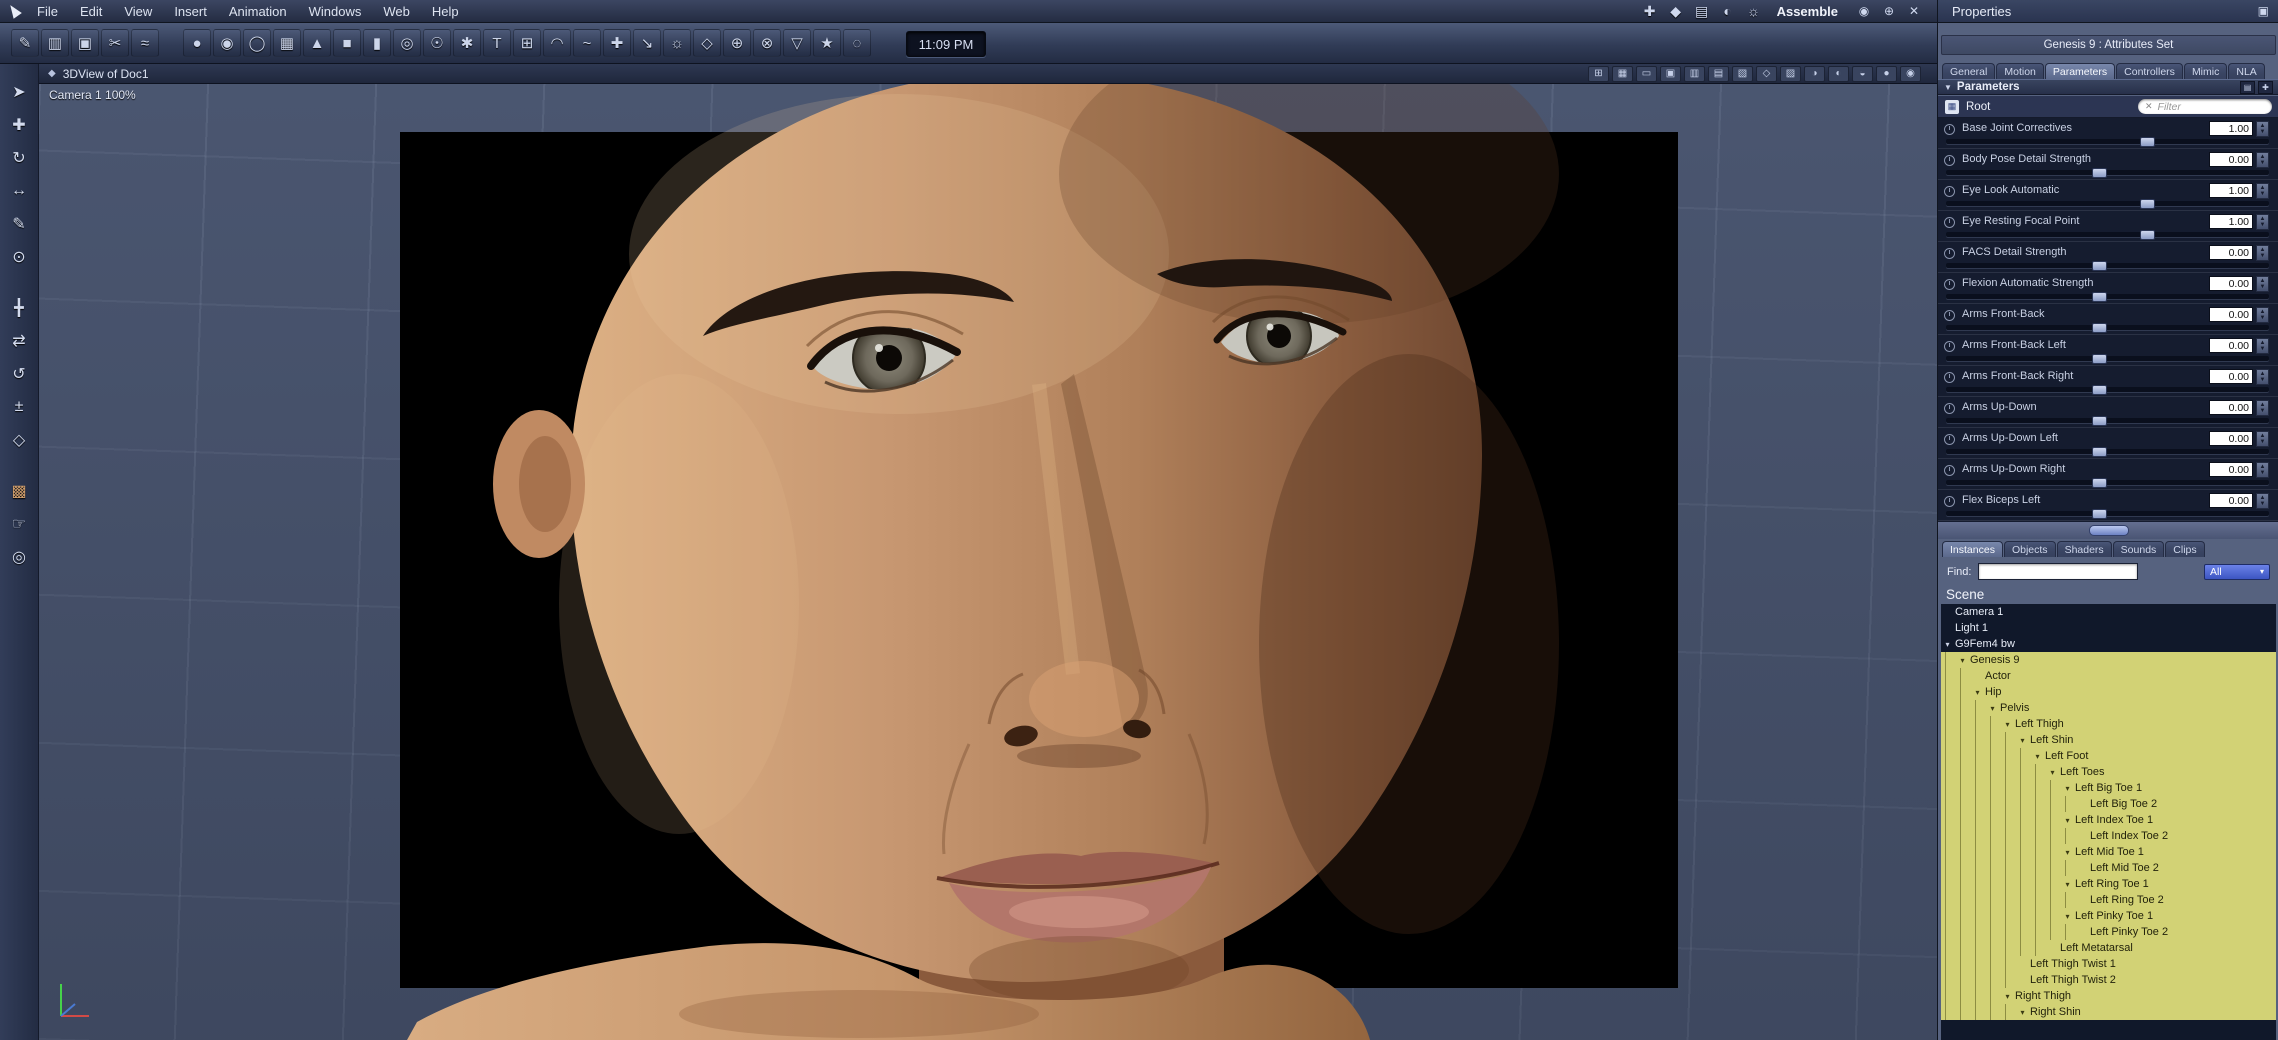  What do you see at coordinates (19, 440) in the screenshot?
I see `hotpoint-icon: ◇` at bounding box center [19, 440].